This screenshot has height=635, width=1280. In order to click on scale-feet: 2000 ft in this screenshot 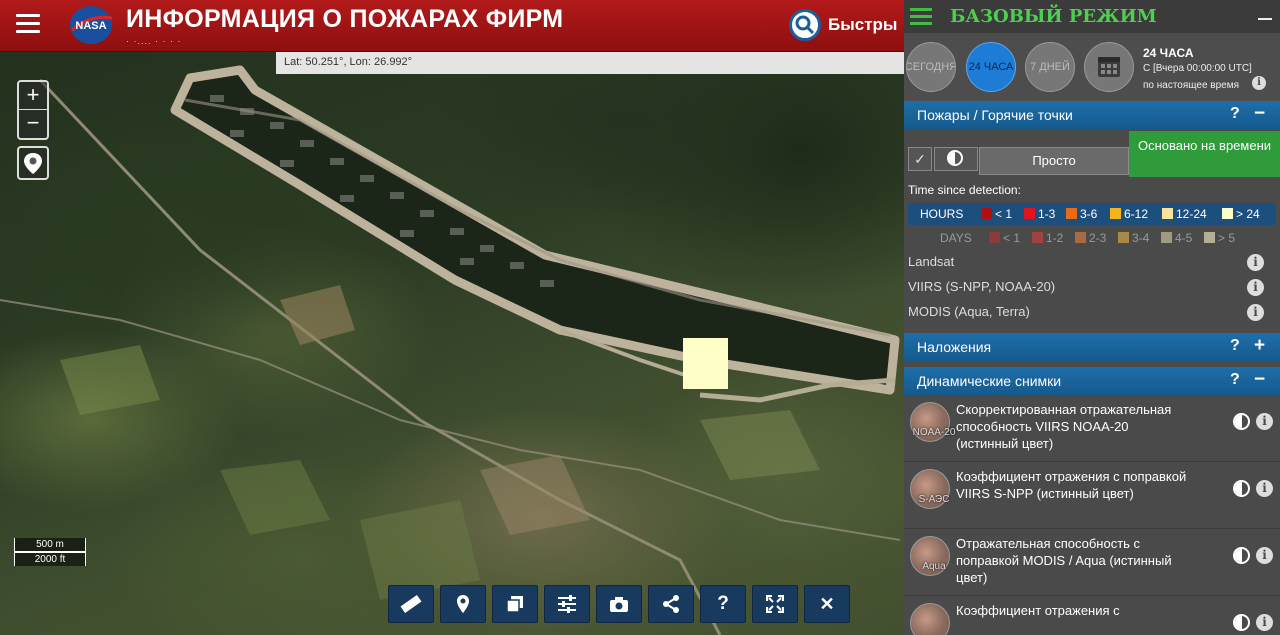, I will do `click(50, 559)`.